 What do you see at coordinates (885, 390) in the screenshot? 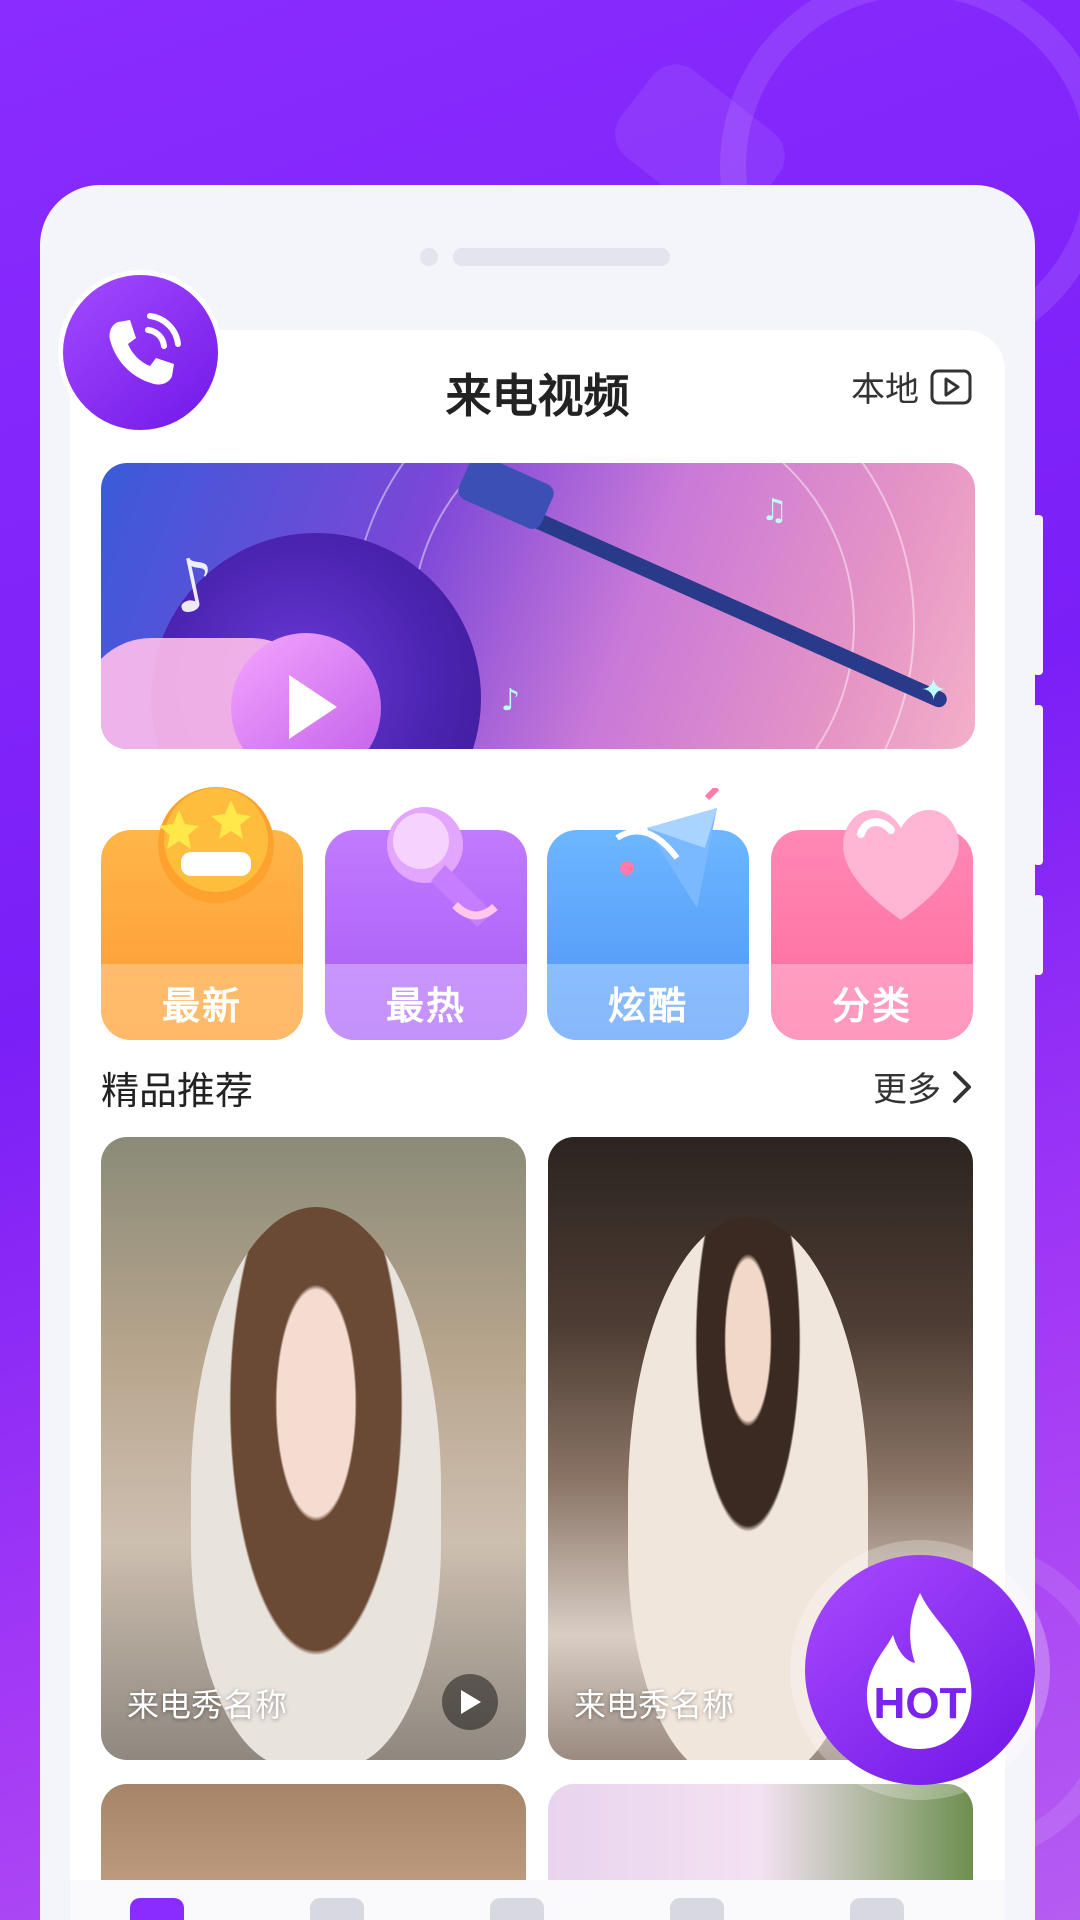
I see `local-label: 本地` at bounding box center [885, 390].